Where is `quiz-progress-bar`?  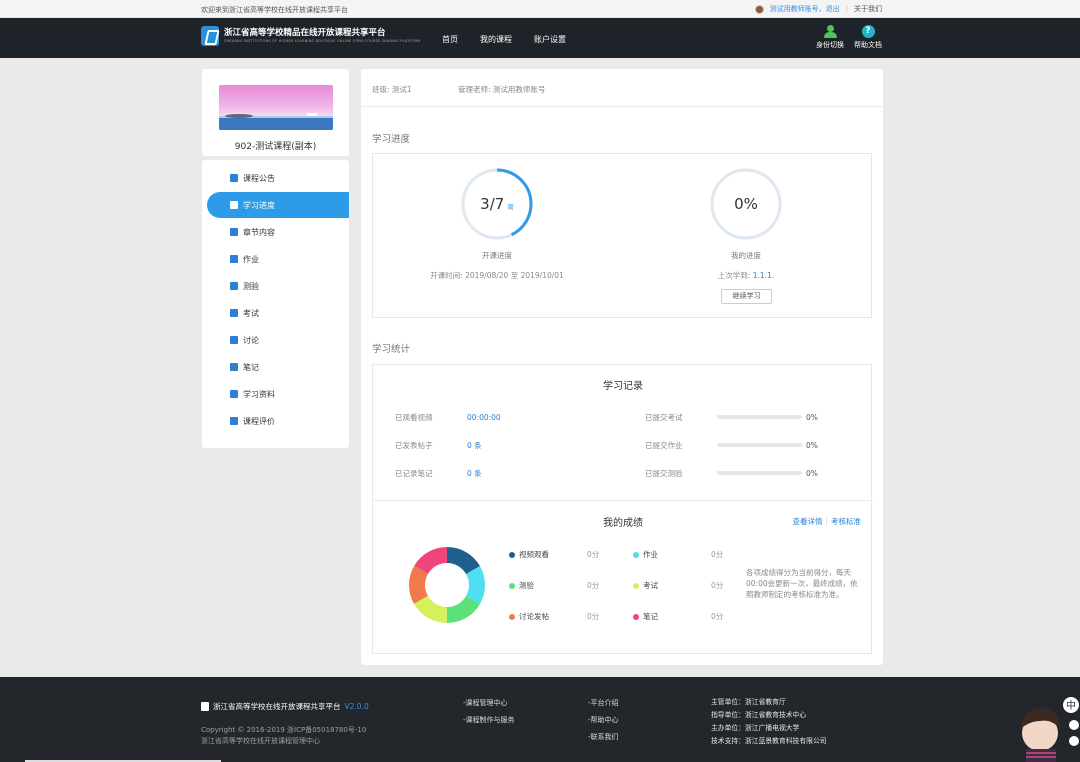
quiz-progress-bar is located at coordinates (759, 473).